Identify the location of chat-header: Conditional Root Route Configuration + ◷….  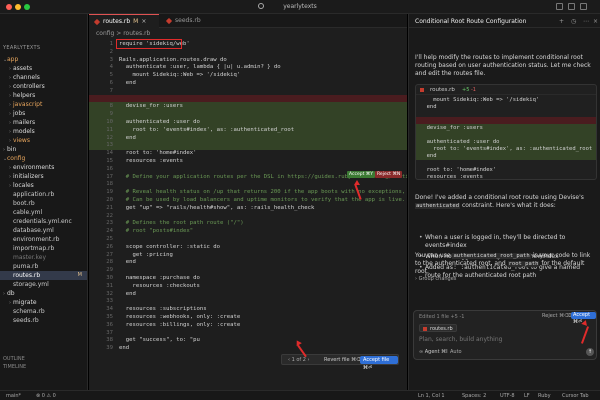
(504, 21).